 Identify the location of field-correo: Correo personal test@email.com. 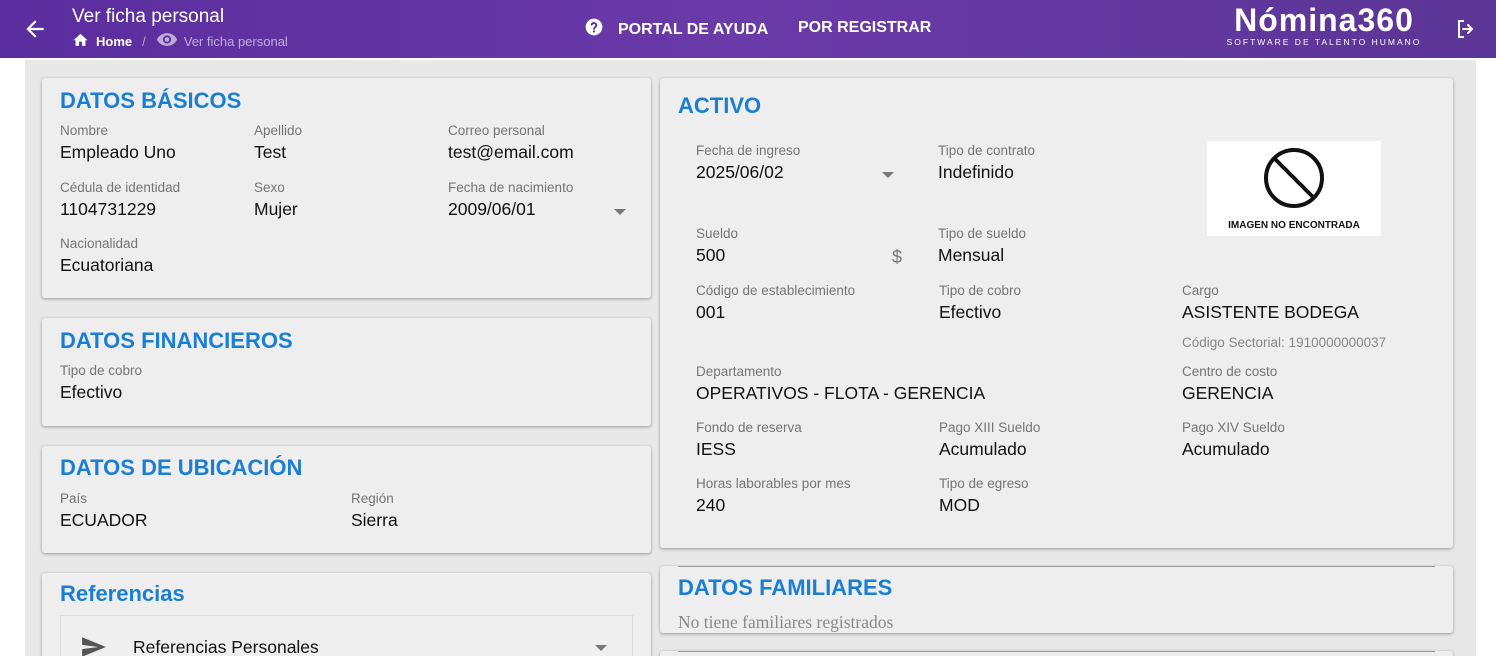
(511, 143).